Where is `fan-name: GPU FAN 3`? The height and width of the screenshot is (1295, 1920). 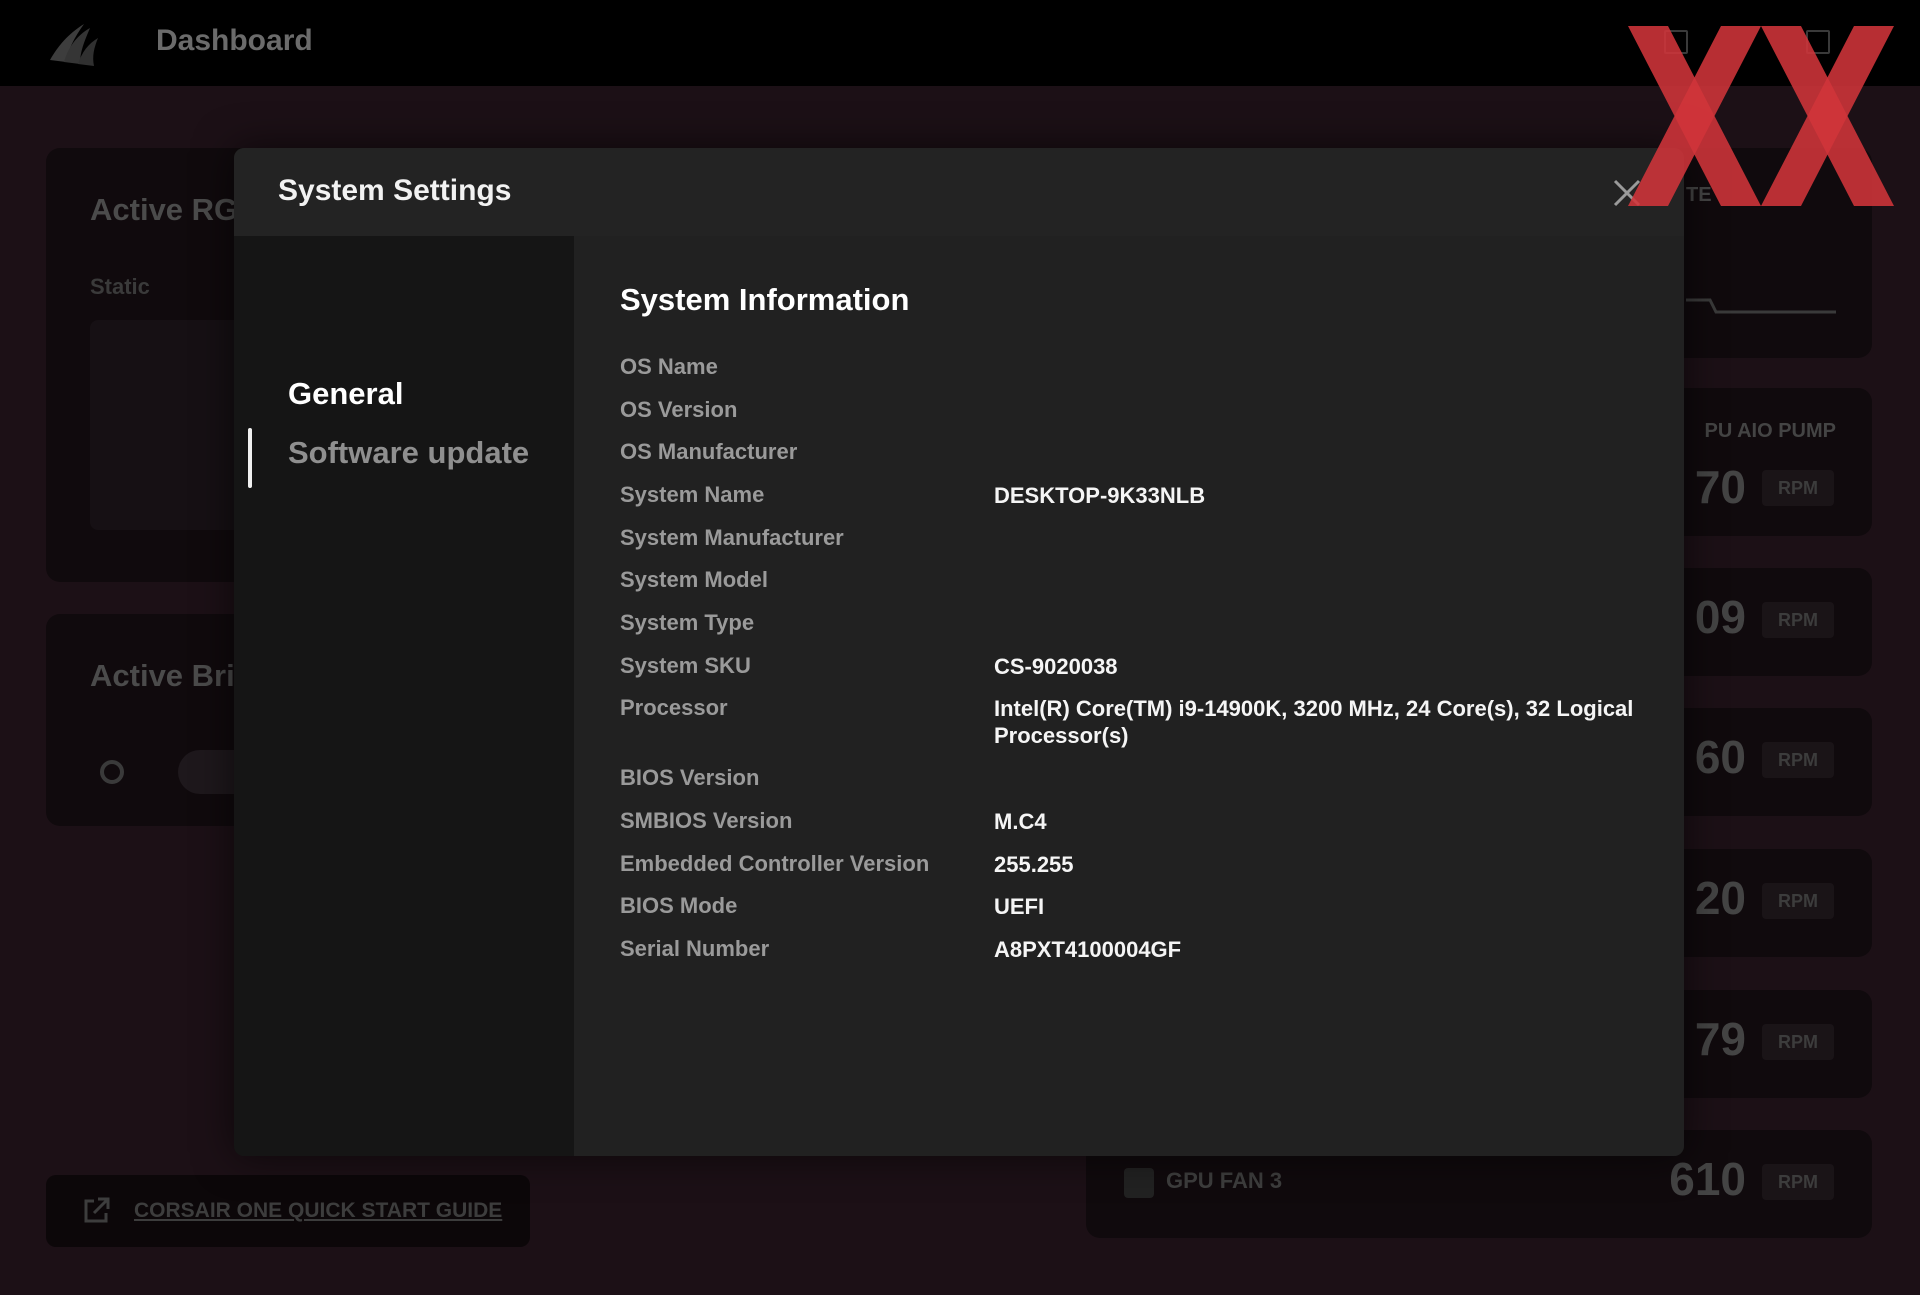
fan-name: GPU FAN 3 is located at coordinates (1224, 1180).